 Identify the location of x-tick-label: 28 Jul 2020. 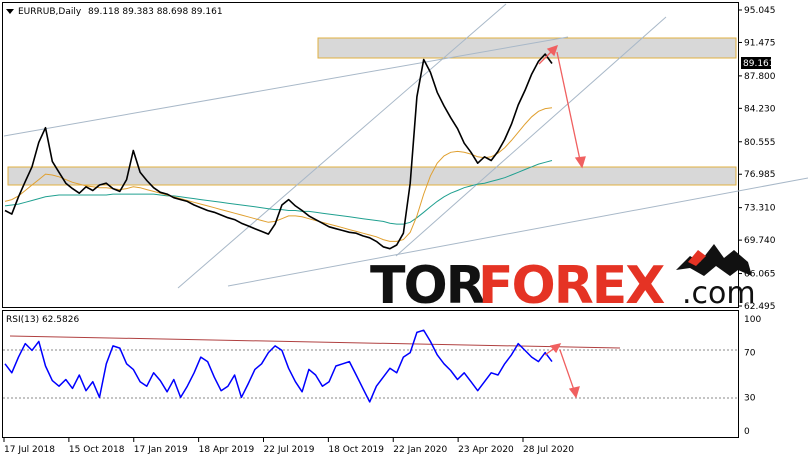
(548, 450).